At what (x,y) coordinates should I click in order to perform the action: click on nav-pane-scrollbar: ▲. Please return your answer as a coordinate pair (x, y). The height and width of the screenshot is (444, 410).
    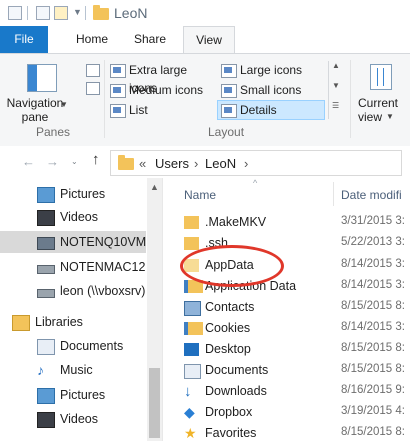
    Looking at the image, I should click on (154, 309).